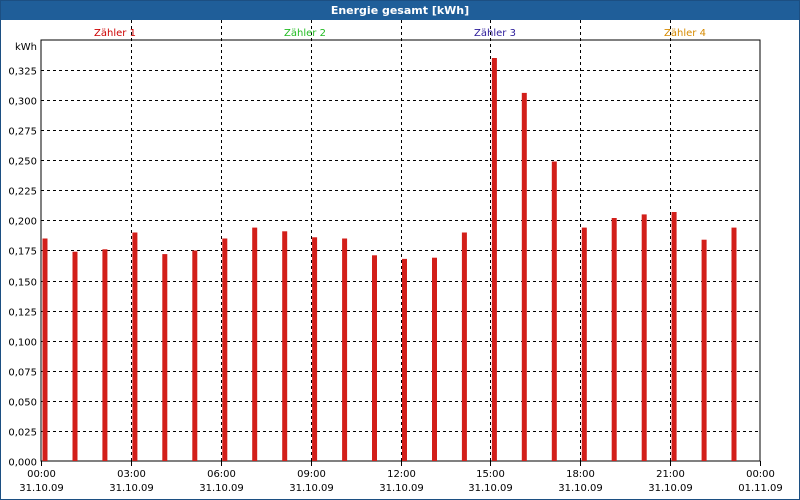  I want to click on x-tick-time: 12:00, so click(401, 474).